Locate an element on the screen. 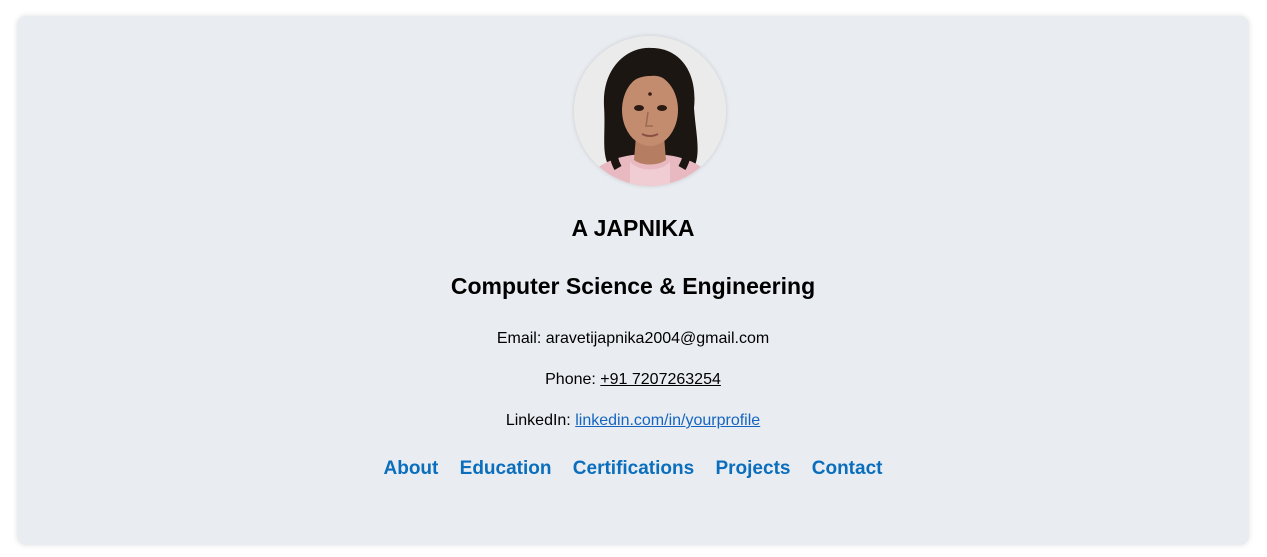 The height and width of the screenshot is (557, 1267). profile-name: A JAPNIKA is located at coordinates (633, 228).